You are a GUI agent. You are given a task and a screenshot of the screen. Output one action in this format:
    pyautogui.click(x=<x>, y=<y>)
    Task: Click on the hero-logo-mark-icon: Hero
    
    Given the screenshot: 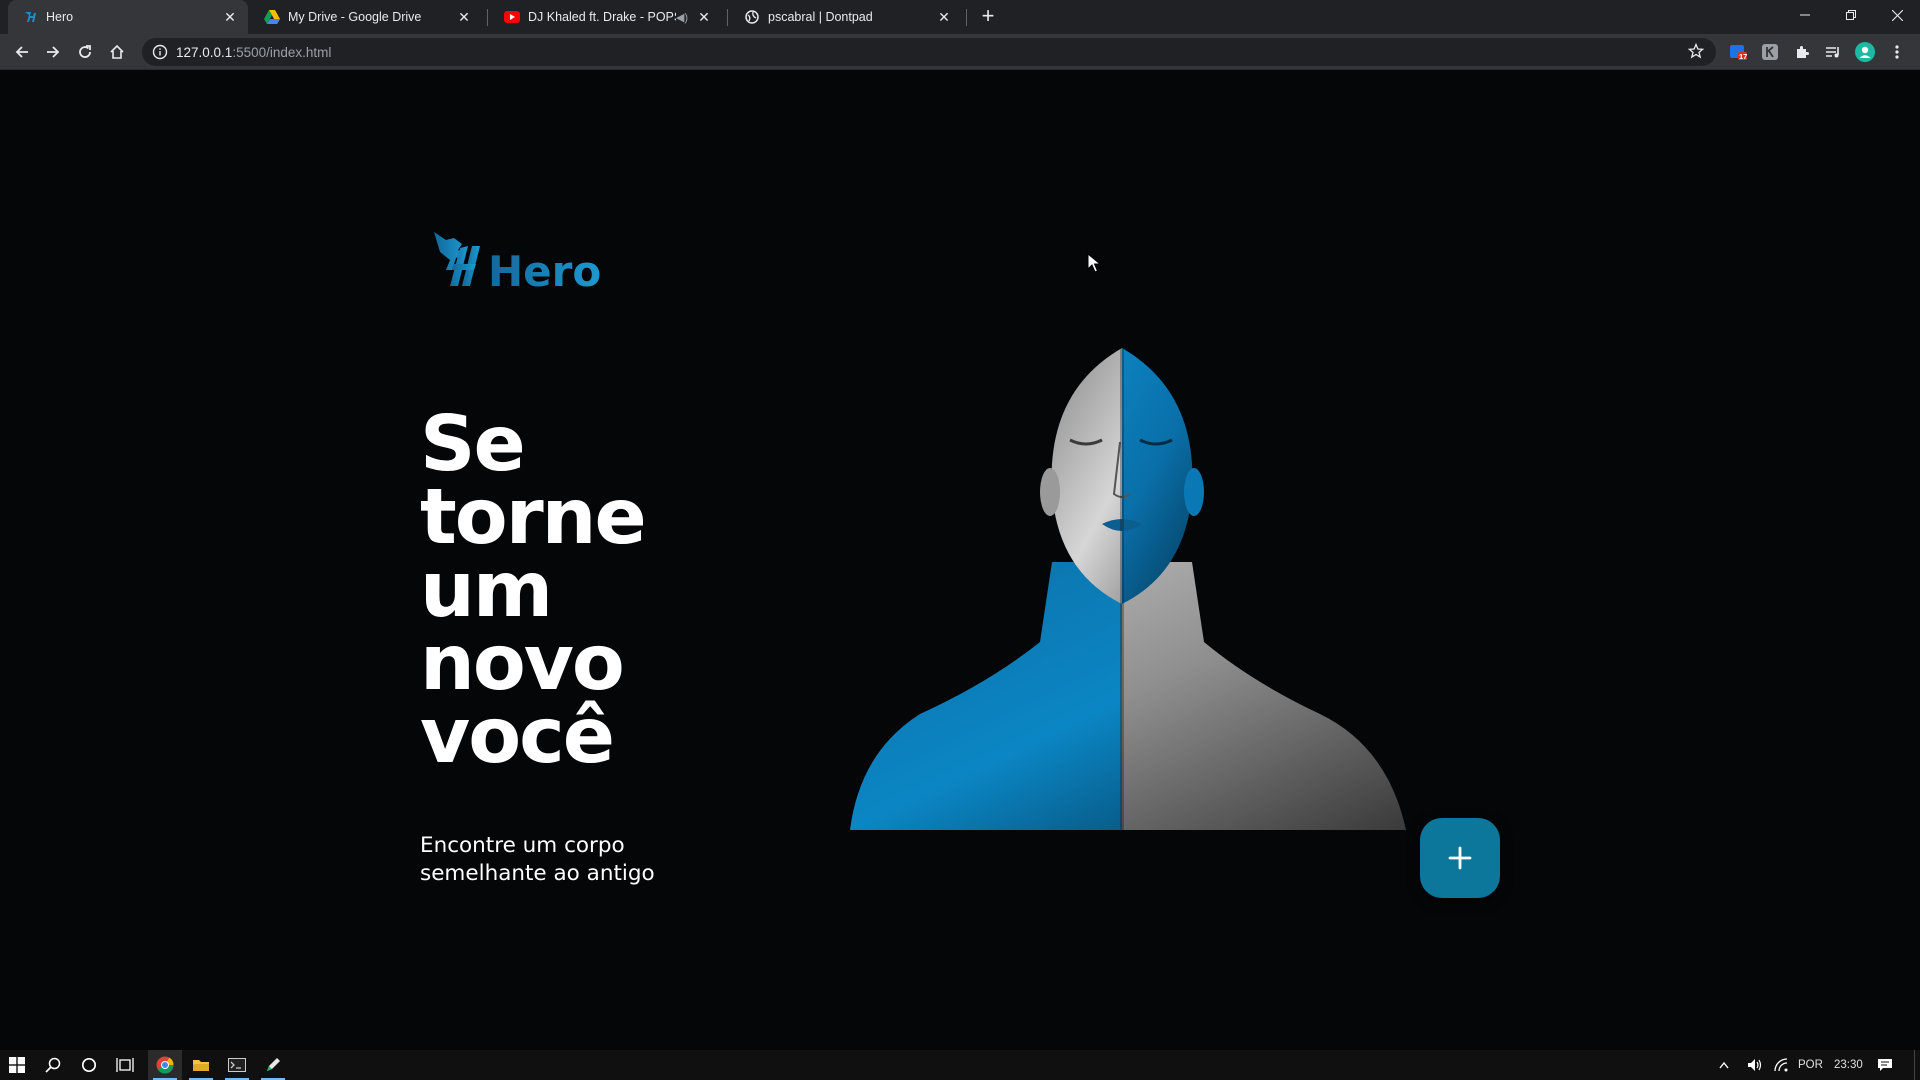 What is the action you would take?
    pyautogui.click(x=517, y=264)
    